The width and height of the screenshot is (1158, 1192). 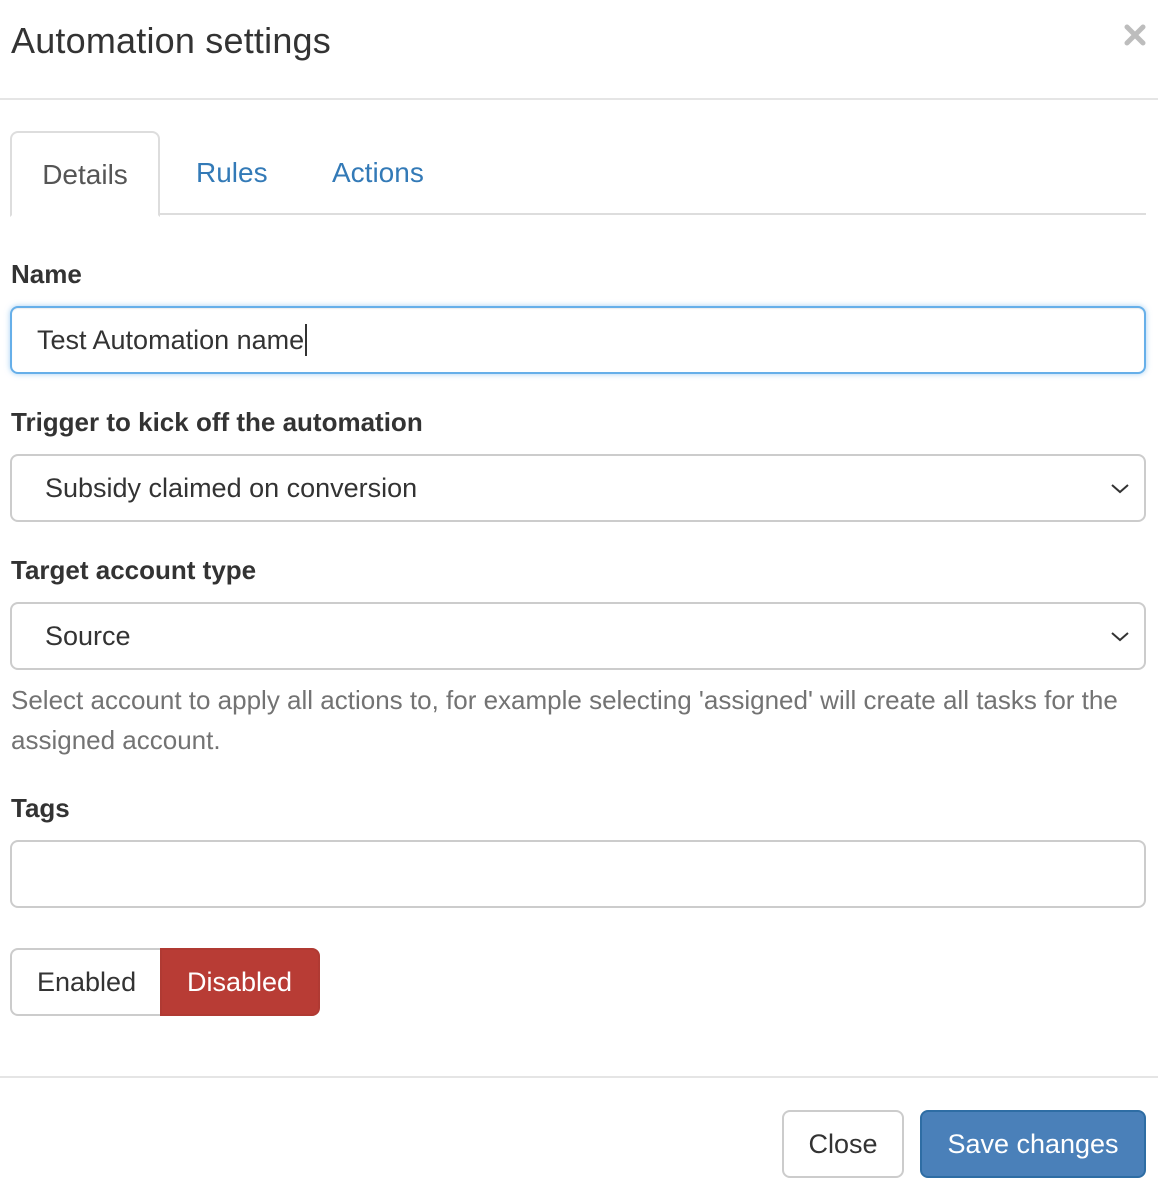 What do you see at coordinates (578, 874) in the screenshot?
I see `tags-input` at bounding box center [578, 874].